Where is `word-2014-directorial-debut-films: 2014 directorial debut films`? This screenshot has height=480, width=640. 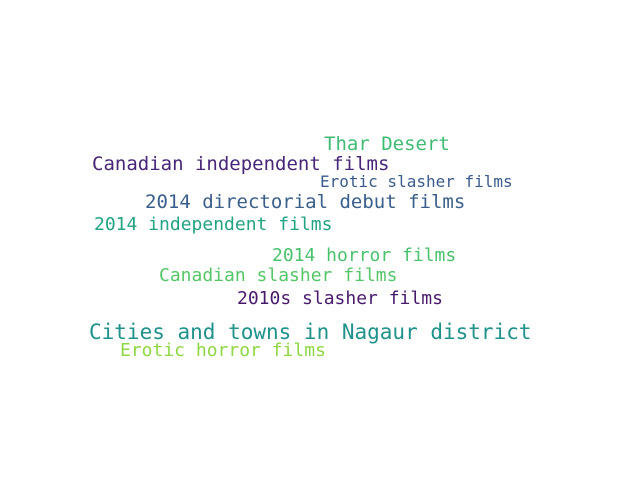 word-2014-directorial-debut-films: 2014 directorial debut films is located at coordinates (305, 202).